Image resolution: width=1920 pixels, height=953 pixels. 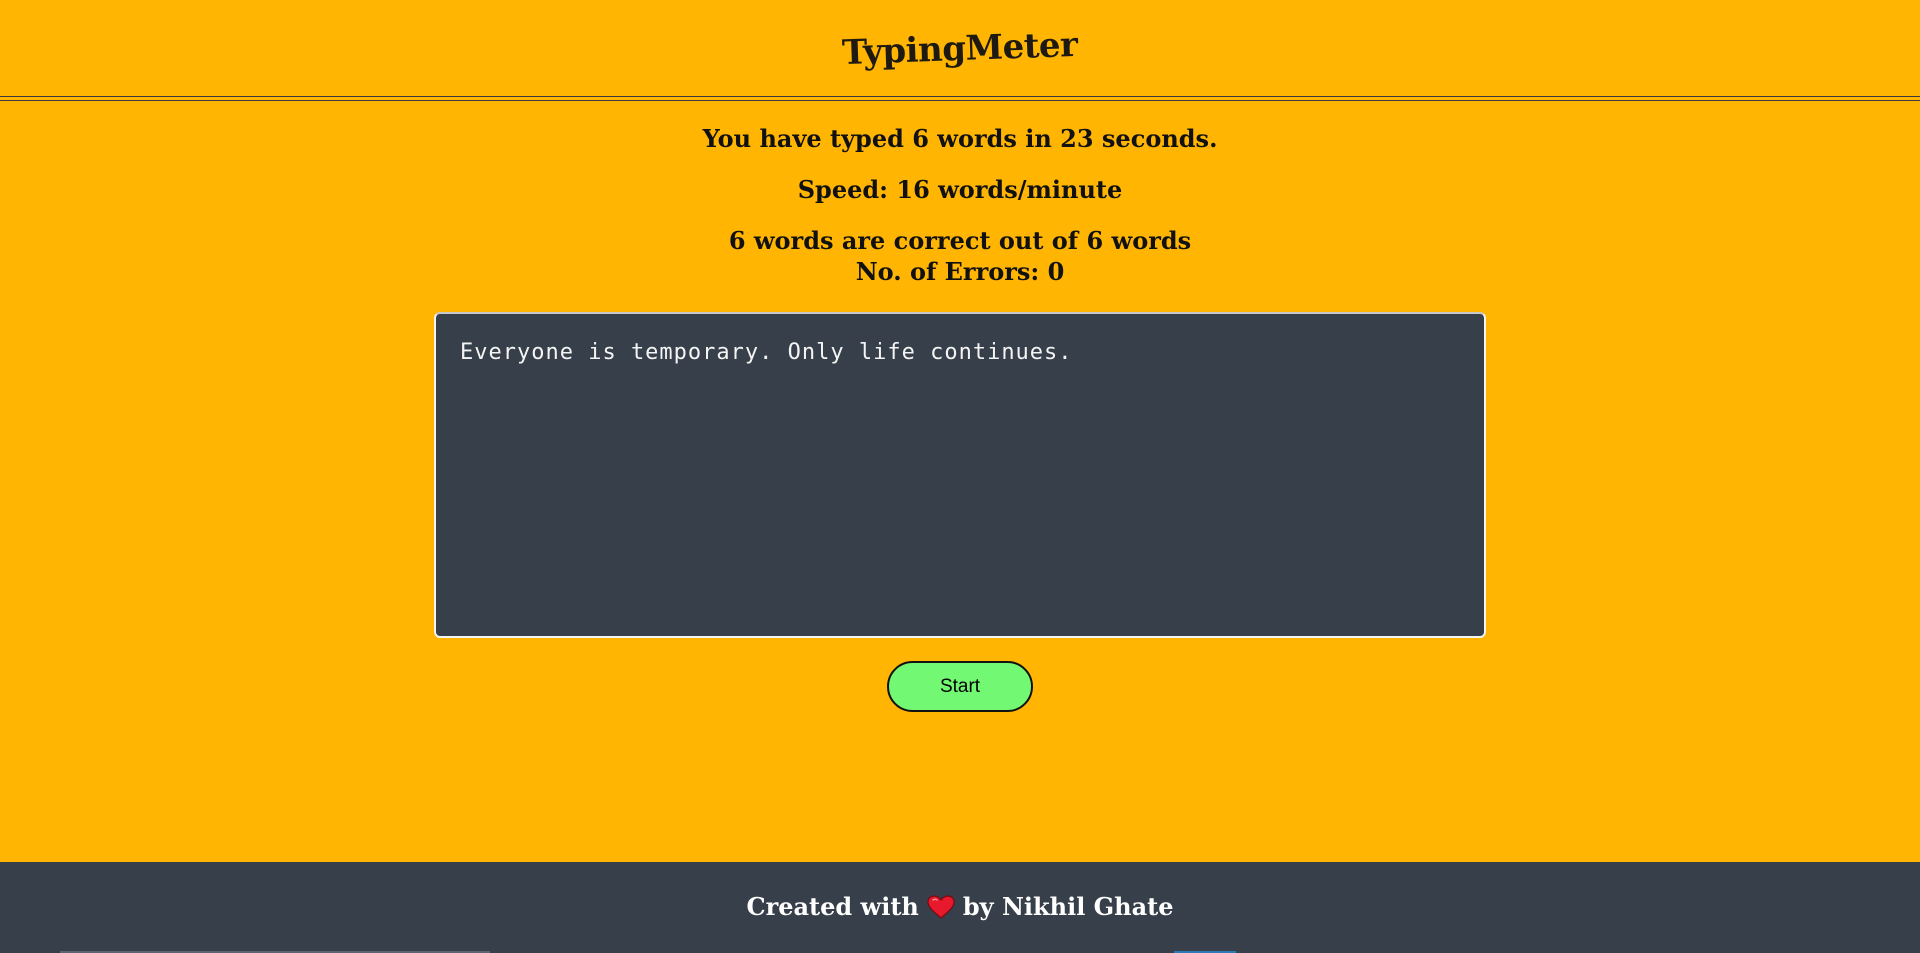 I want to click on app-logo: TypingMeter, so click(x=960, y=49).